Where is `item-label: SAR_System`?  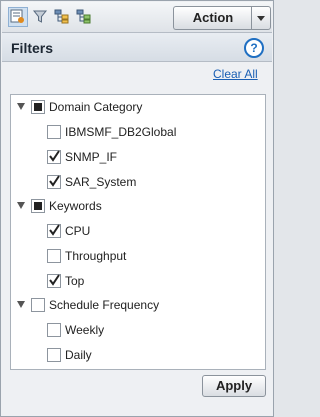 item-label: SAR_System is located at coordinates (101, 182).